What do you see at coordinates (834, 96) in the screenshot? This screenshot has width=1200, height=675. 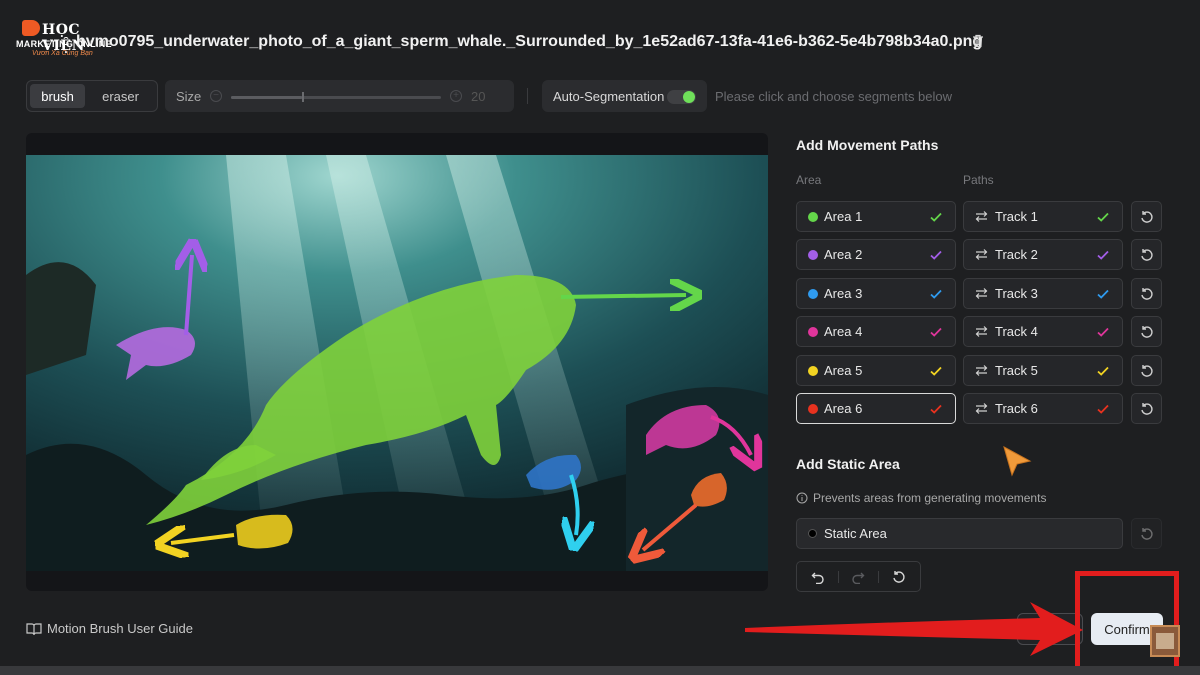 I see `segmentation-hint: Please click and choose segments below` at bounding box center [834, 96].